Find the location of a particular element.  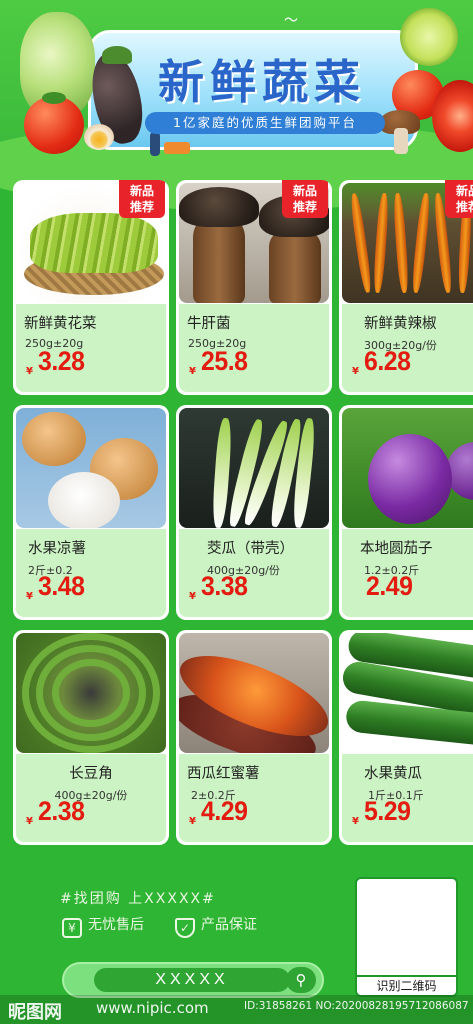

product-card: 水果黄瓜 1斤±0.1斤 ¥ 5.29 is located at coordinates (406, 737).